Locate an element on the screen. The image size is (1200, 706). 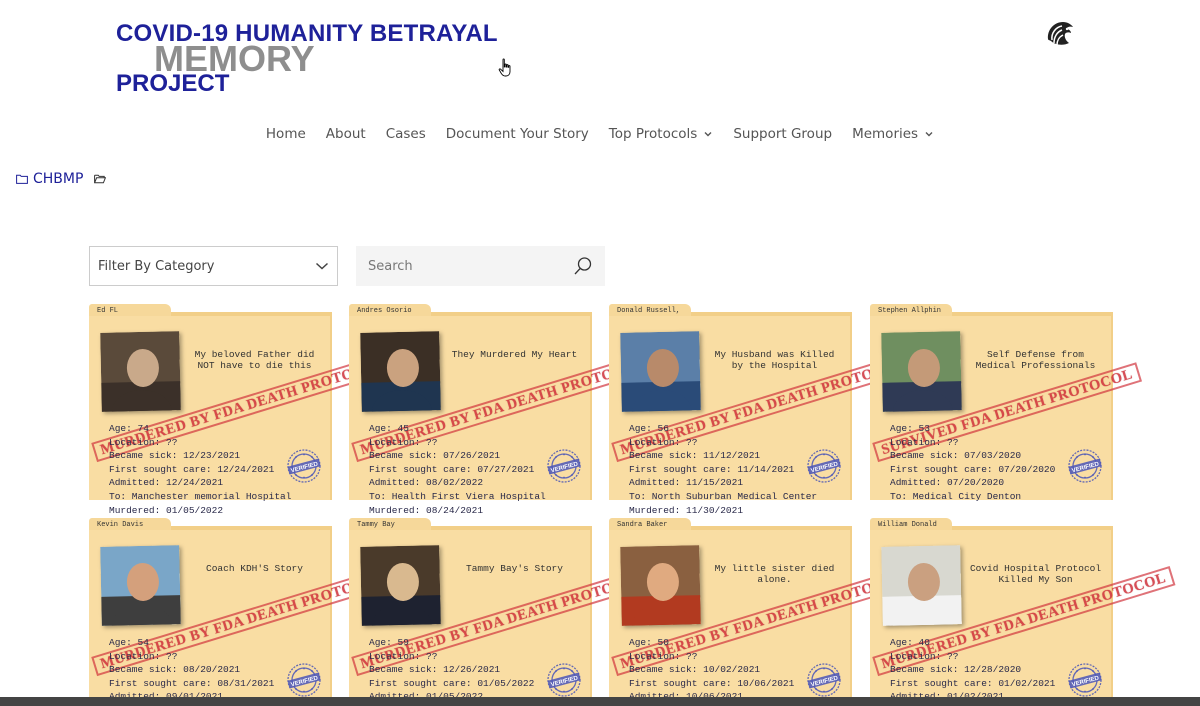
age-text: Age: 54 is located at coordinates (129, 642).